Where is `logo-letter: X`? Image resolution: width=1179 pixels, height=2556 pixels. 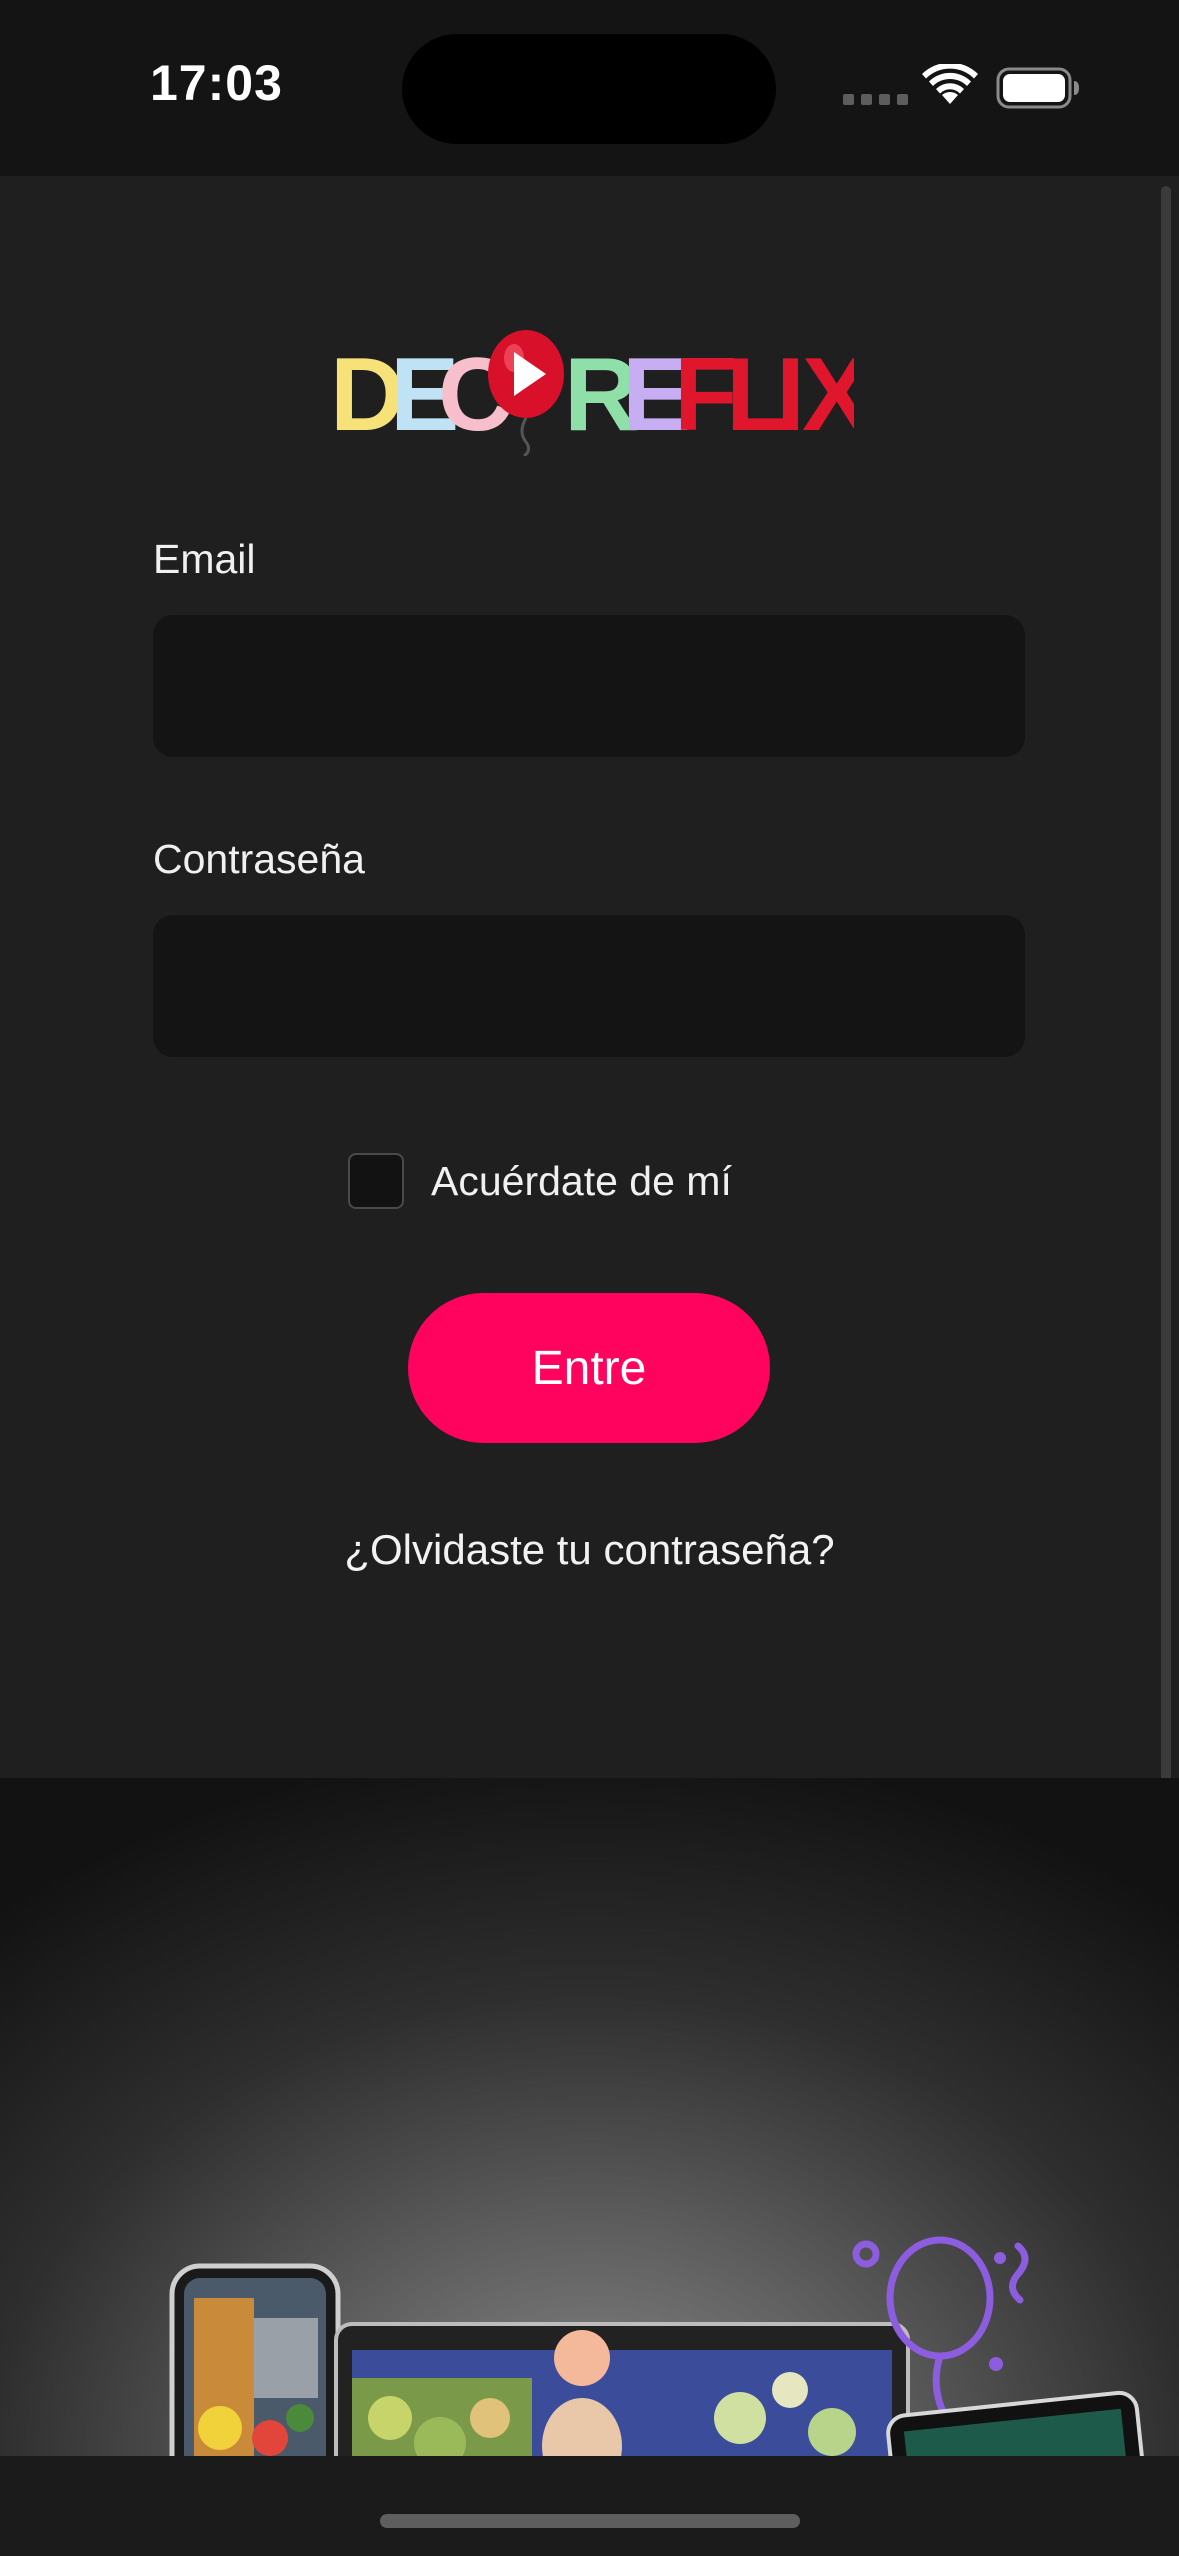 logo-letter: X is located at coordinates (828, 395).